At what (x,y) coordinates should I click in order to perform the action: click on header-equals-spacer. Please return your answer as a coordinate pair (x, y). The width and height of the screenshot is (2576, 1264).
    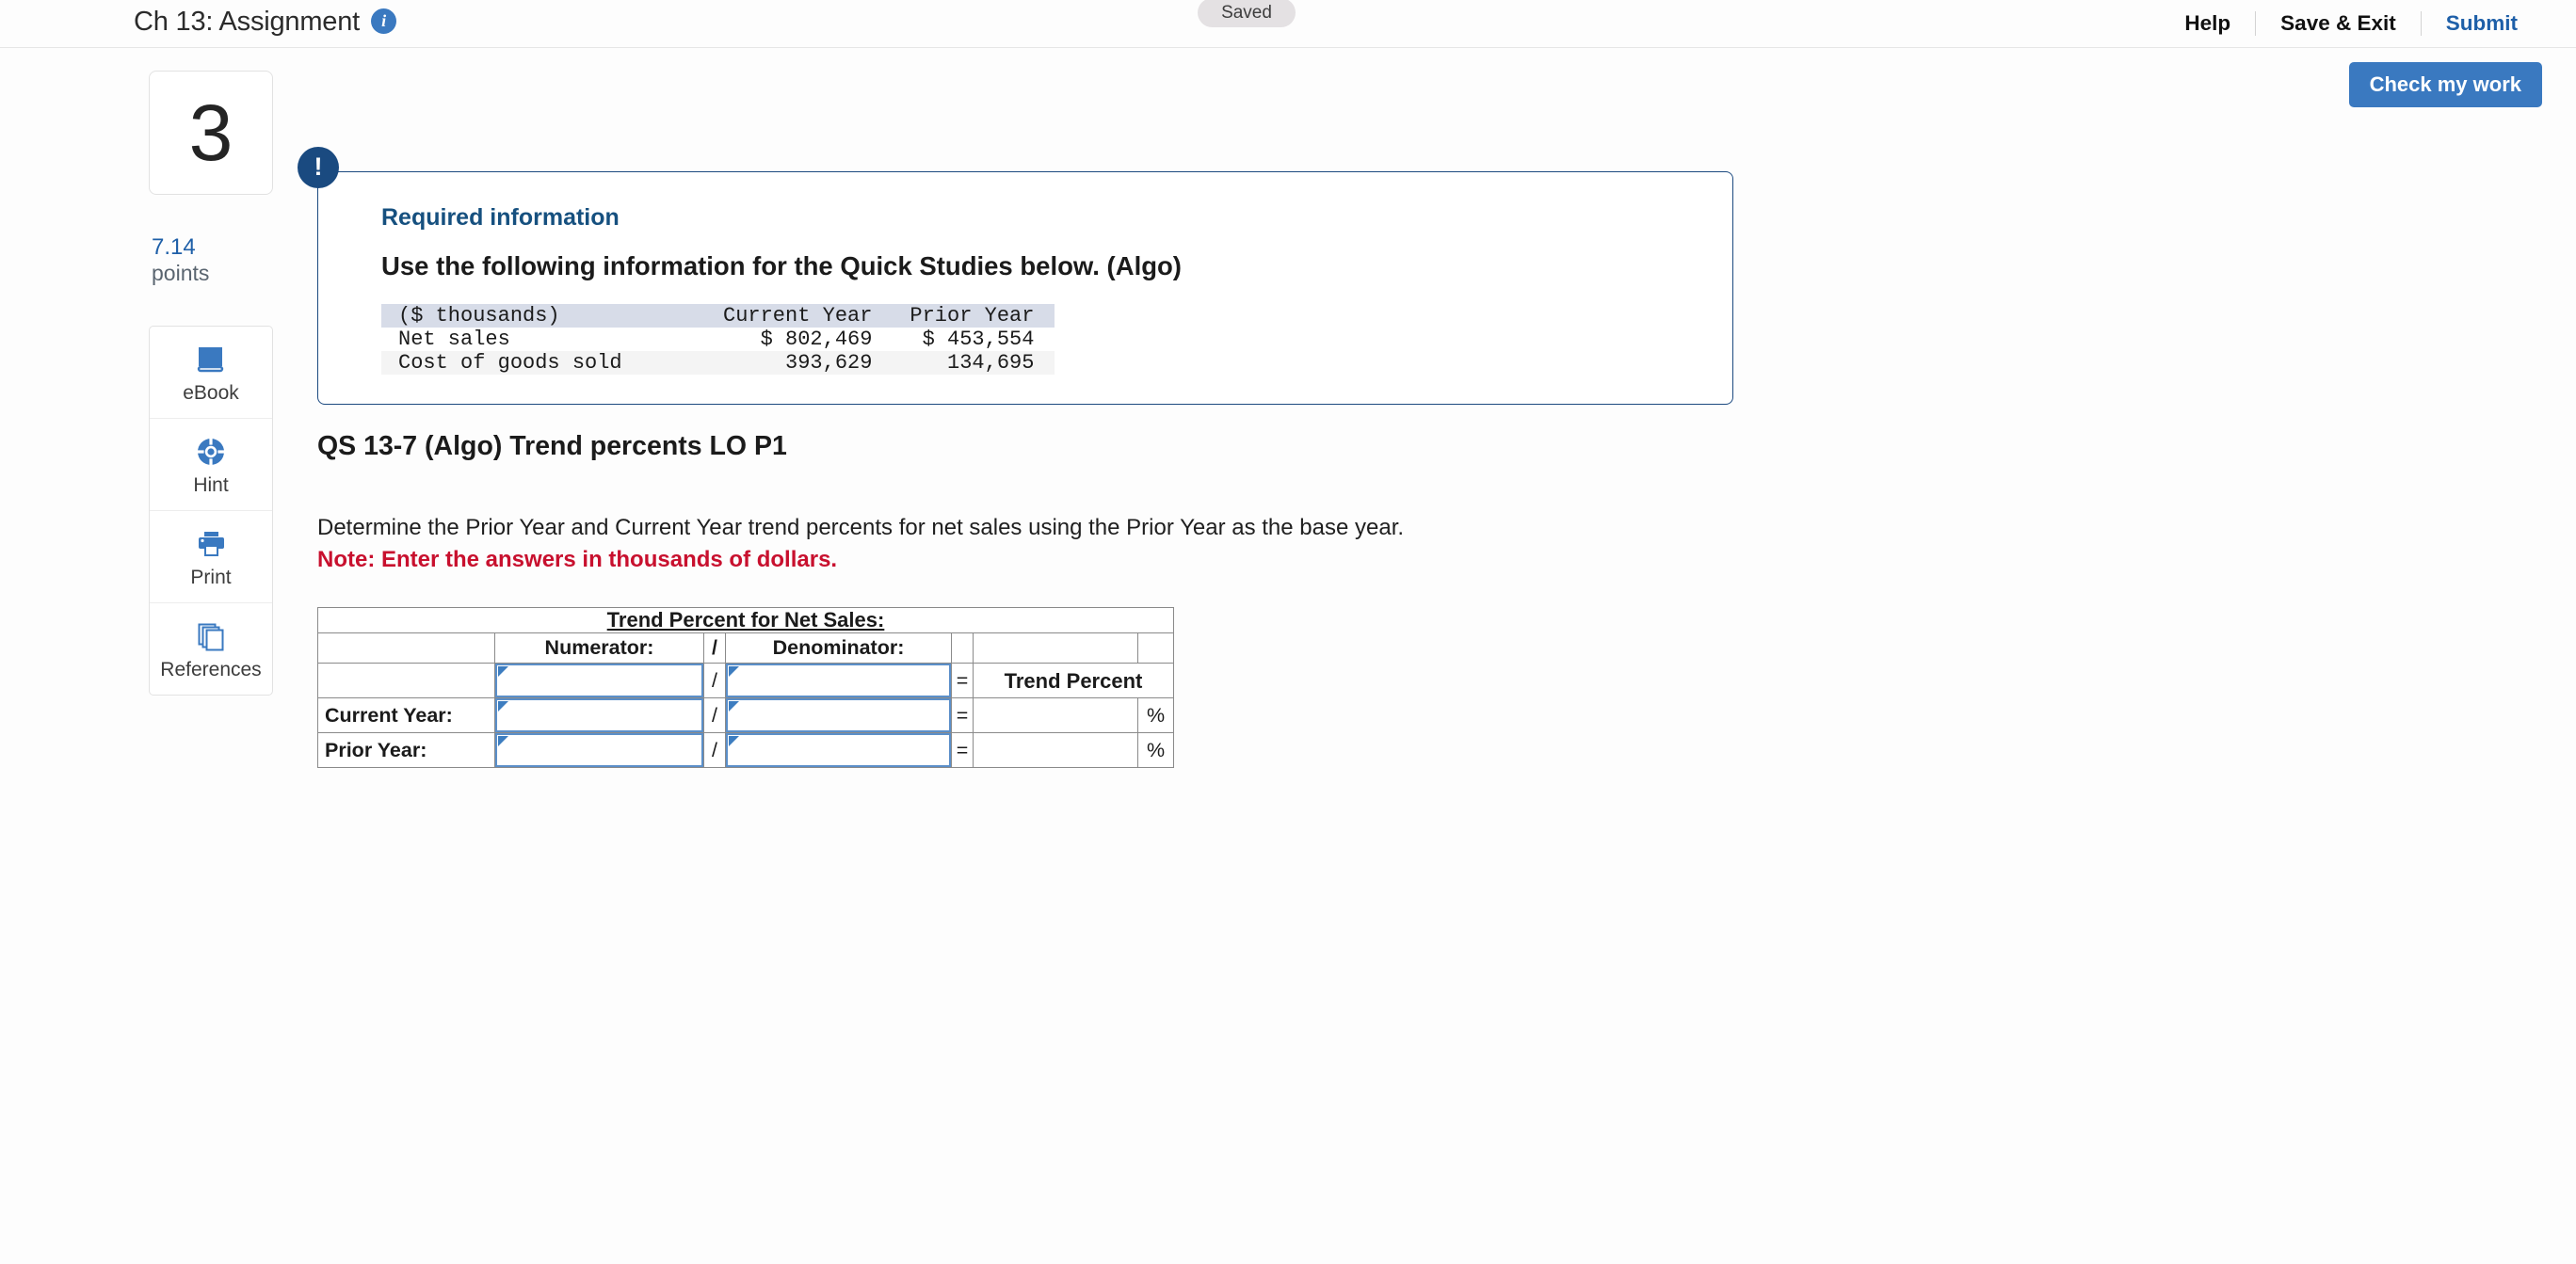
    Looking at the image, I should click on (962, 648).